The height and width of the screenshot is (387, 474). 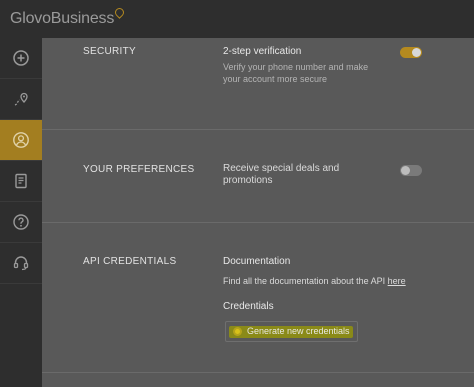 I want to click on brand-logo: GlovoBusiness, so click(x=66, y=19).